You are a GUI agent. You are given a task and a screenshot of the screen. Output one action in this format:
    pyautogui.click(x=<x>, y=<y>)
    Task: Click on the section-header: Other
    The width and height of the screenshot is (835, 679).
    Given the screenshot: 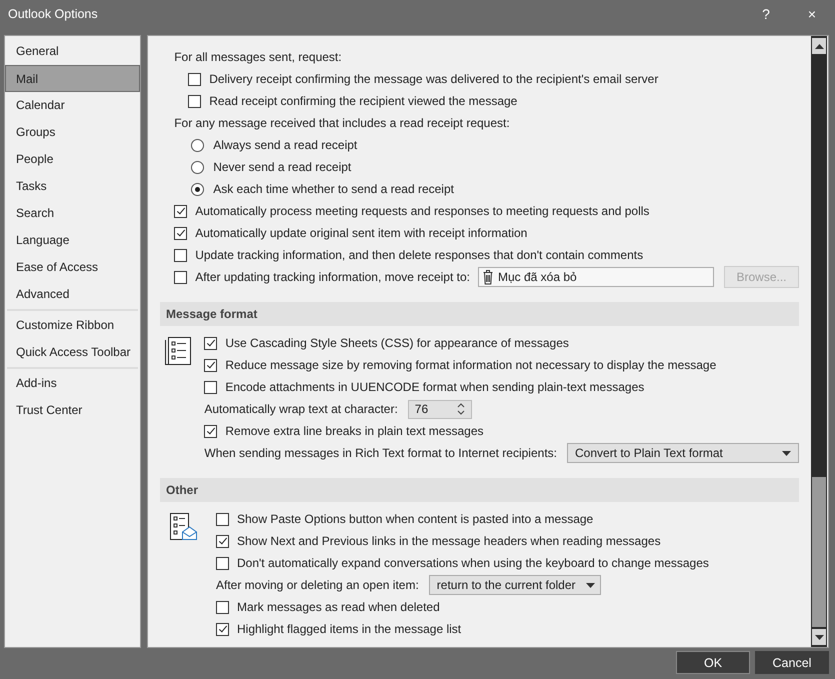 What is the action you would take?
    pyautogui.click(x=479, y=490)
    